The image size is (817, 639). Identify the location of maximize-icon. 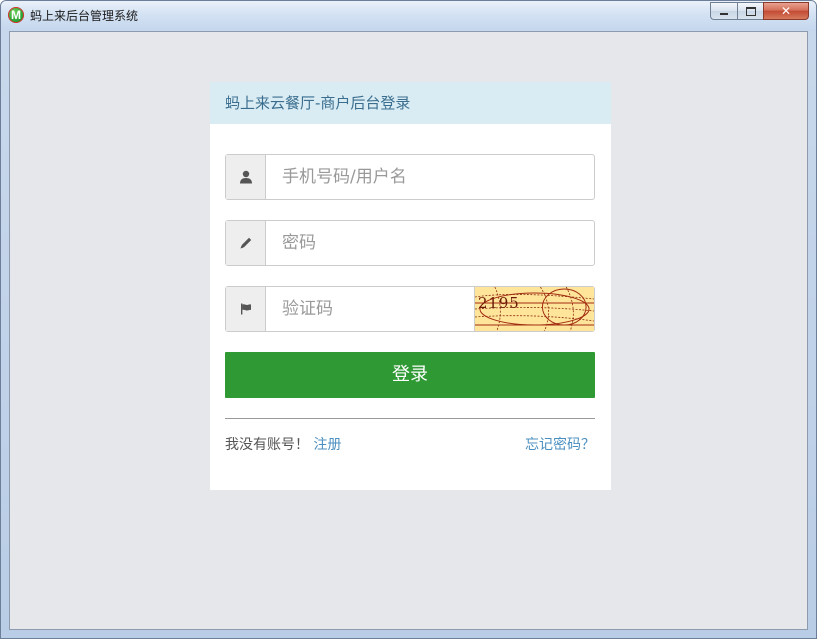
(750, 11).